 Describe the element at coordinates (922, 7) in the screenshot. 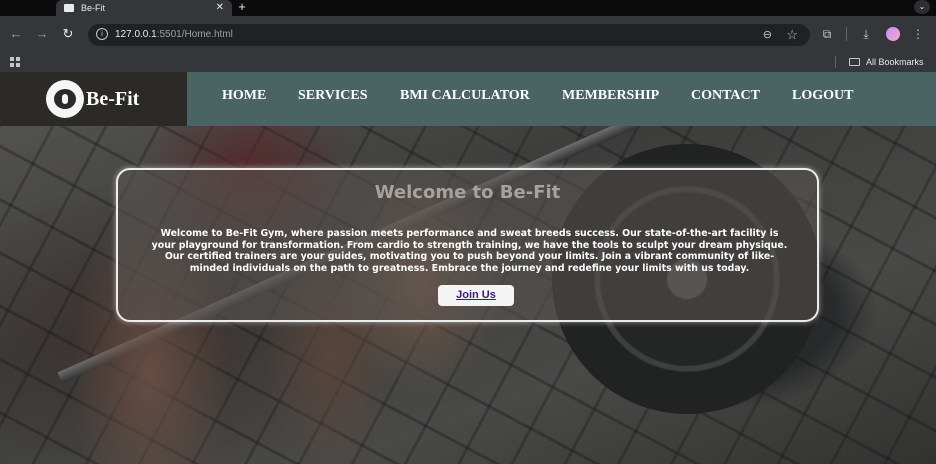

I see `tab-search-button: ⌄` at that location.